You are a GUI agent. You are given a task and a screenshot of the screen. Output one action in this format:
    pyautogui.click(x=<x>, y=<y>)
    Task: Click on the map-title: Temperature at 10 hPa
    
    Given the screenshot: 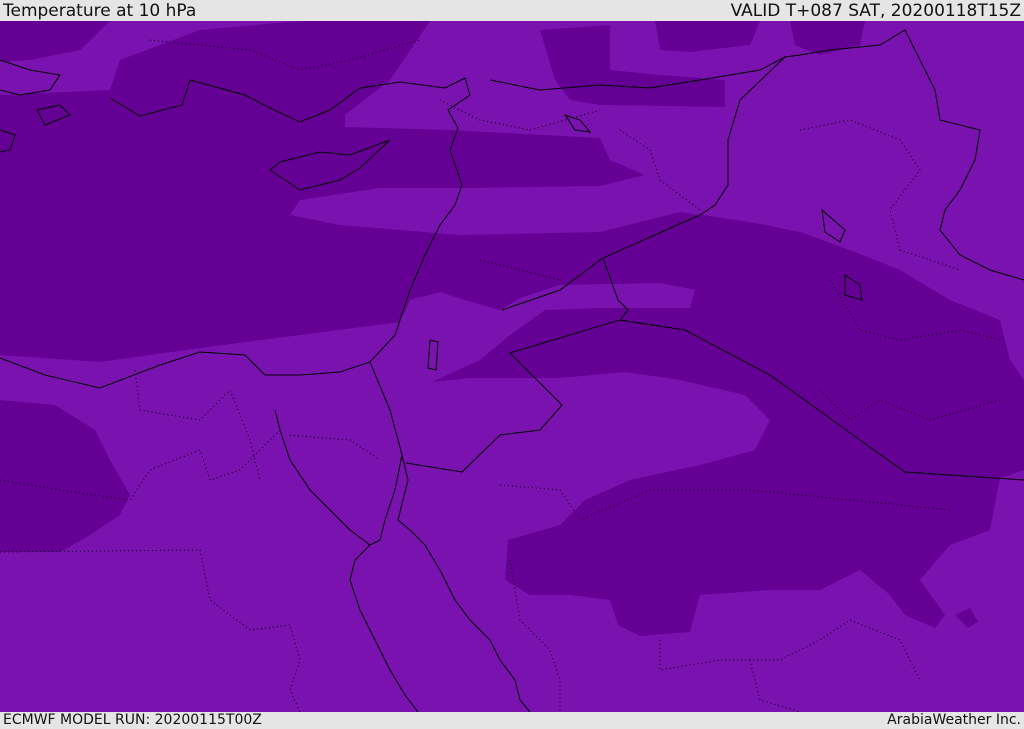 What is the action you would take?
    pyautogui.click(x=100, y=11)
    